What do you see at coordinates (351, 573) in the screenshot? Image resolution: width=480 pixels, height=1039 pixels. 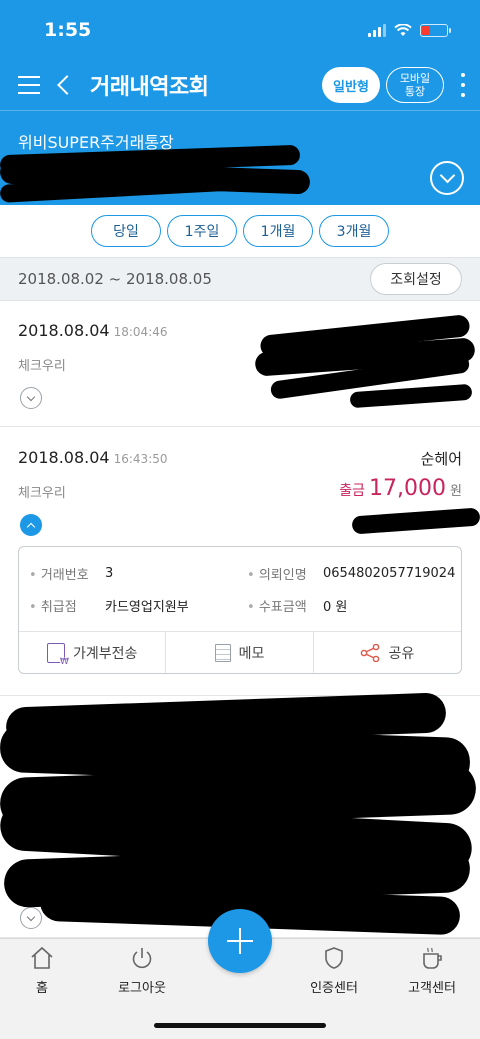 I see `detail-requester: 의뢰인명0654802057719024` at bounding box center [351, 573].